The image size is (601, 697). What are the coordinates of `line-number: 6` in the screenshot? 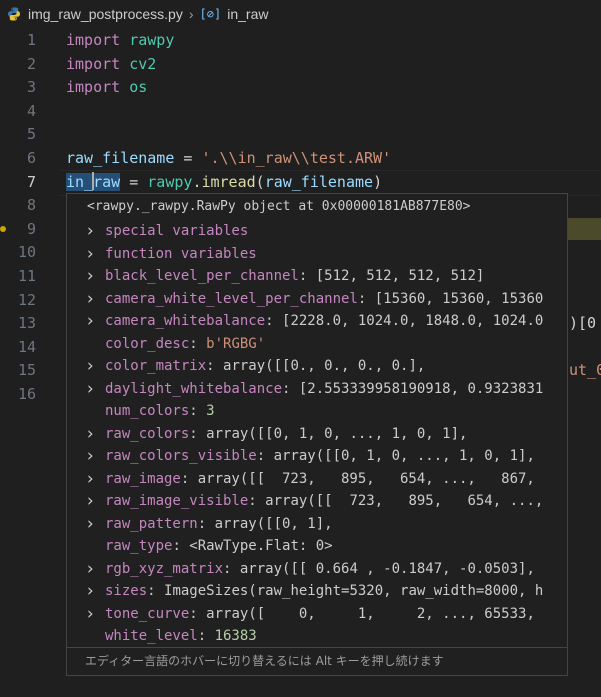 It's located at (31, 158).